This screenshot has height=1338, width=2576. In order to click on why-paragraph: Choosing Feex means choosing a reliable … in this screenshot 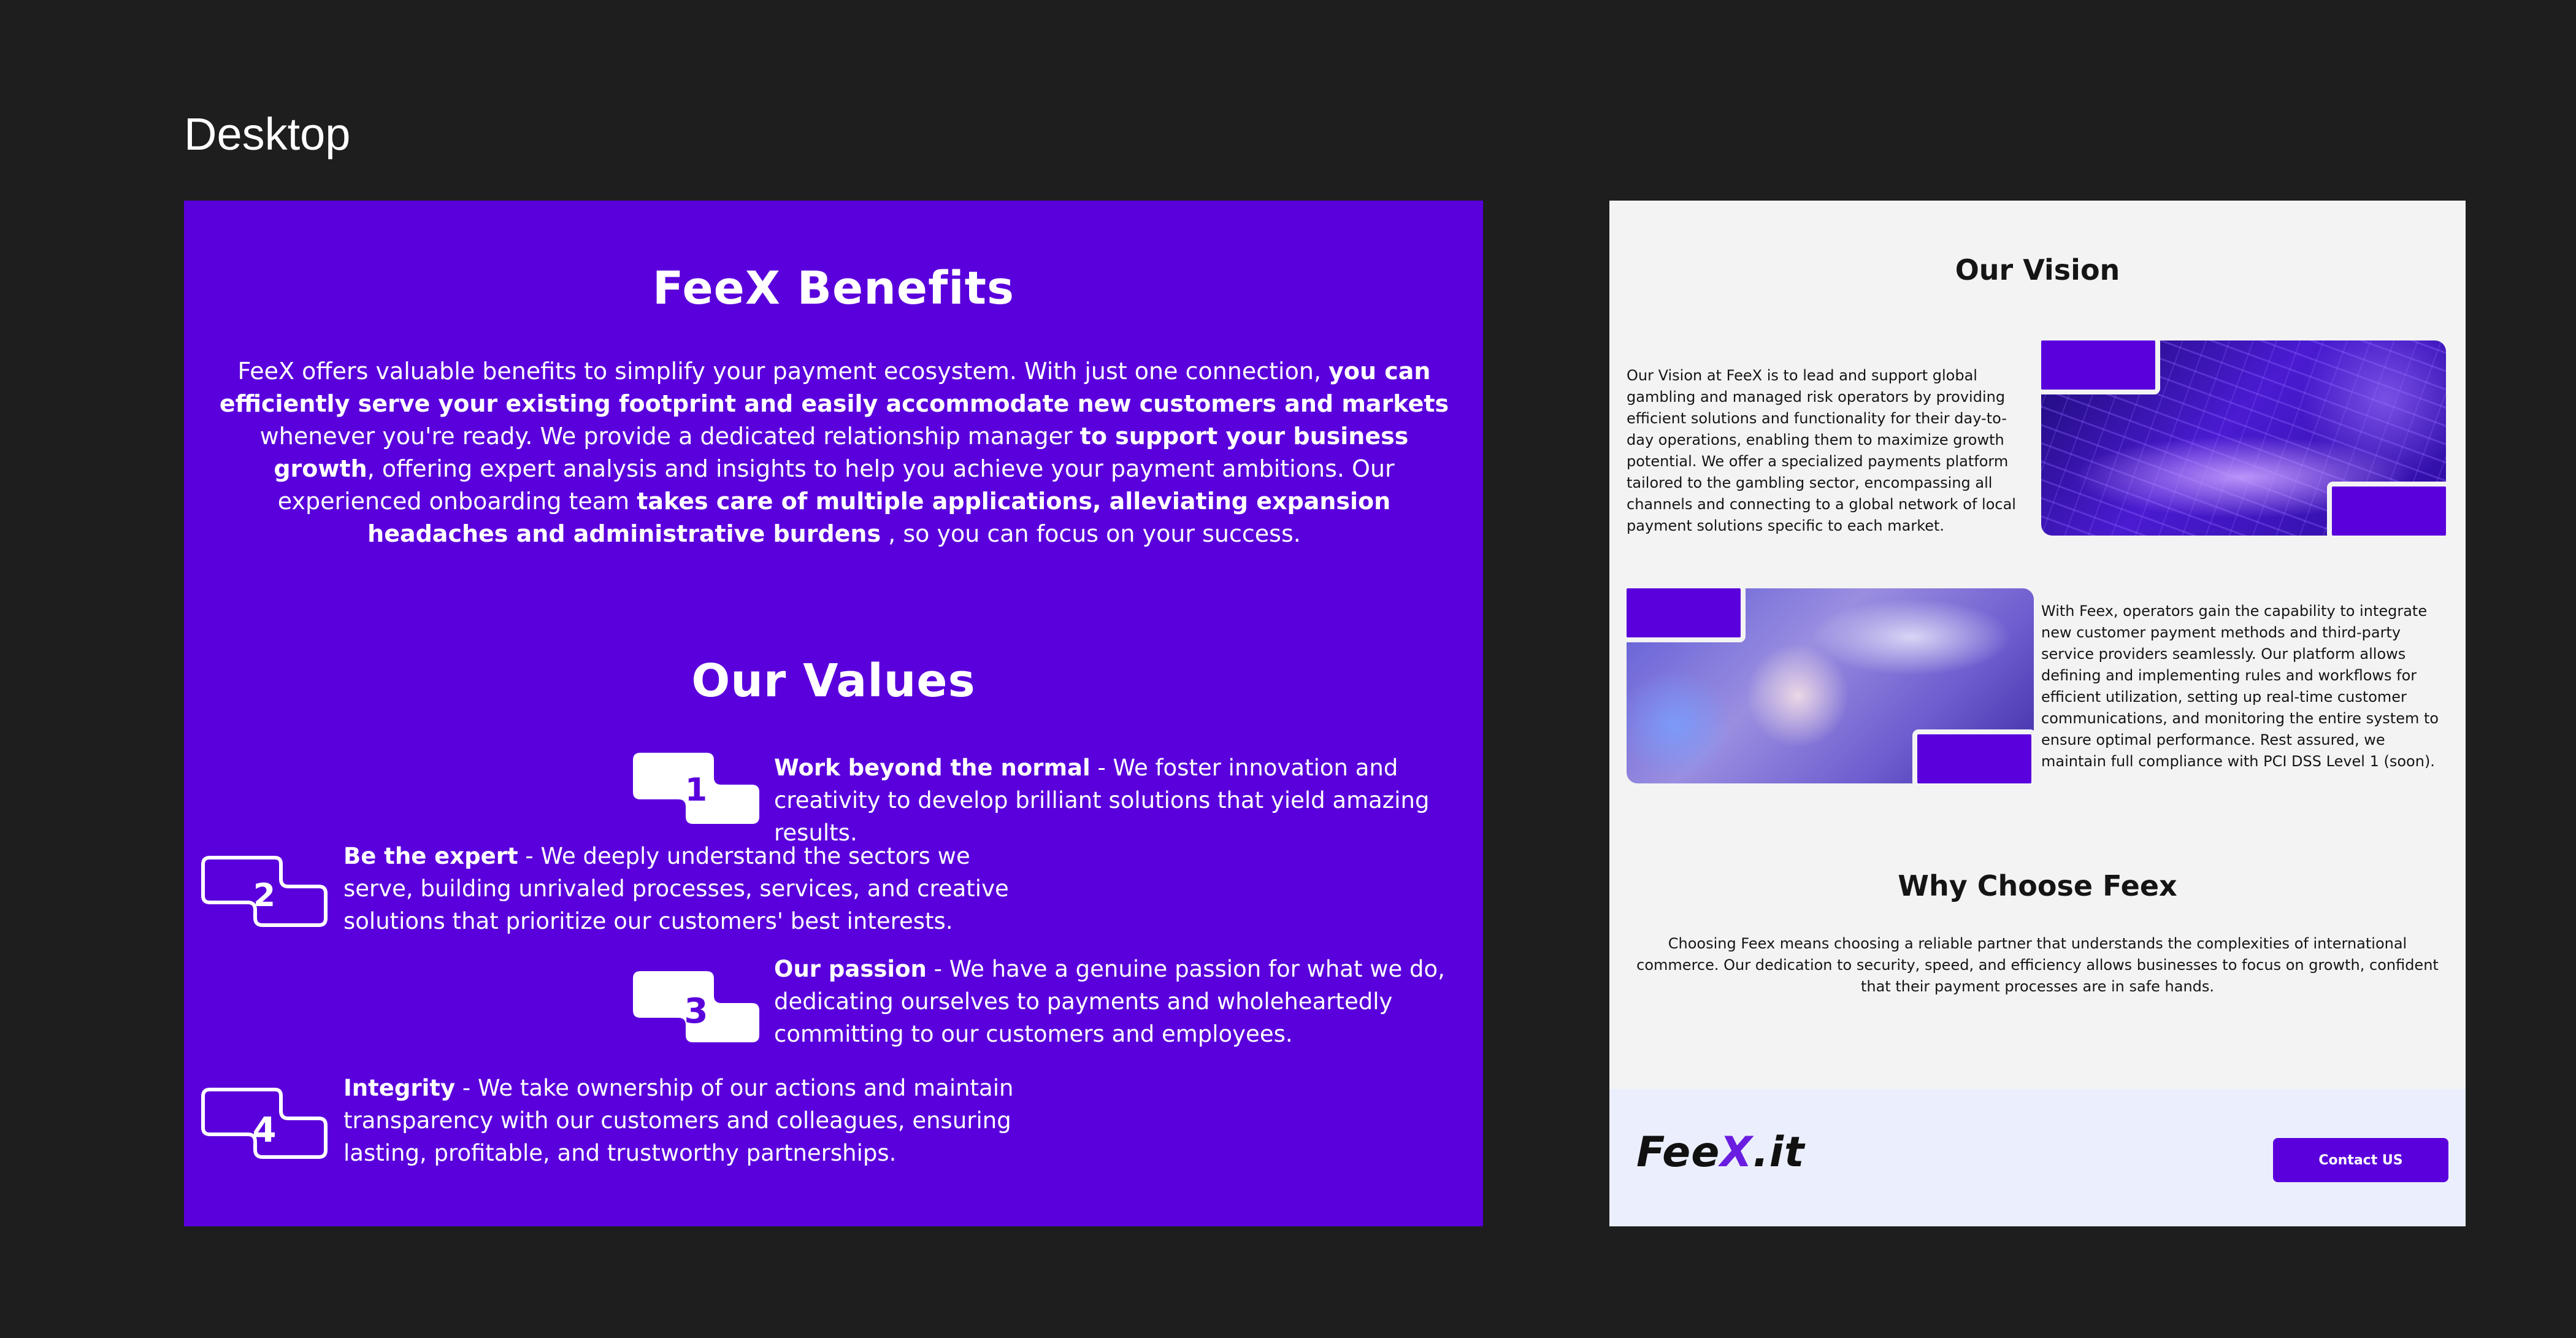, I will do `click(2037, 965)`.